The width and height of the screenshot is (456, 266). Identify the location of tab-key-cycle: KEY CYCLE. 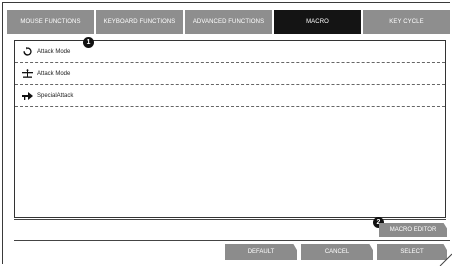
(406, 22).